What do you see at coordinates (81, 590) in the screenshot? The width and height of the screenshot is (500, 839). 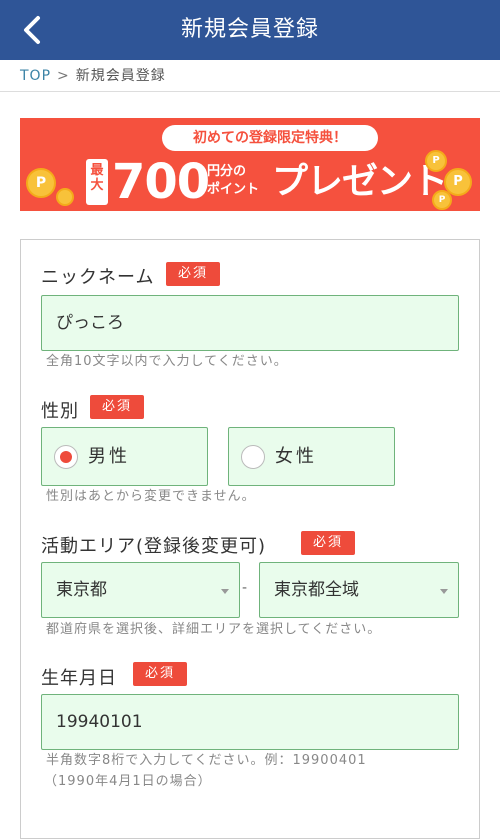 I see `prefecture-select-value: 東京都` at bounding box center [81, 590].